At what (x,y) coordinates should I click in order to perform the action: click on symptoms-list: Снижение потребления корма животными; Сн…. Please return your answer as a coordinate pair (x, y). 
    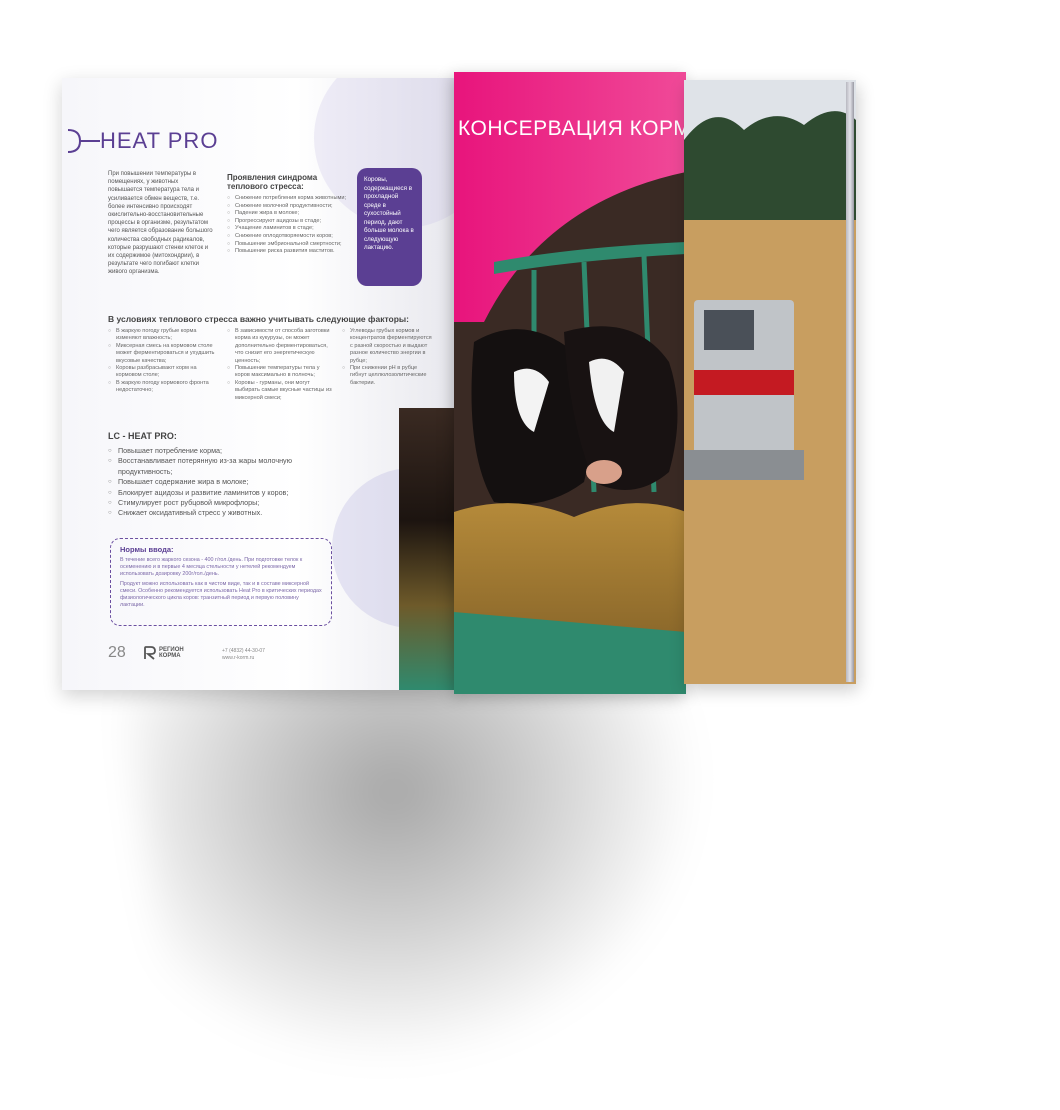
    Looking at the image, I should click on (292, 225).